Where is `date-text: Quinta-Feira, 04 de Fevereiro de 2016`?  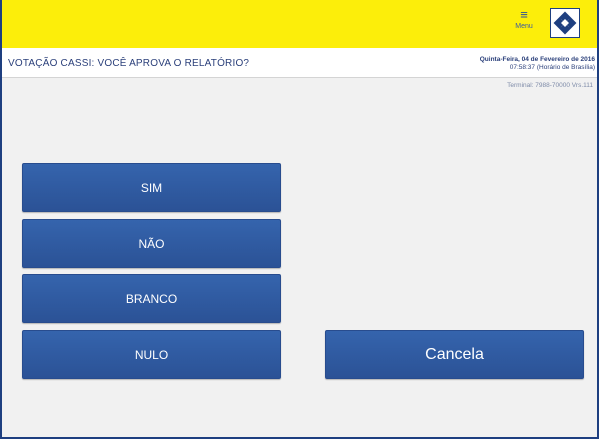
date-text: Quinta-Feira, 04 de Fevereiro de 2016 is located at coordinates (537, 59).